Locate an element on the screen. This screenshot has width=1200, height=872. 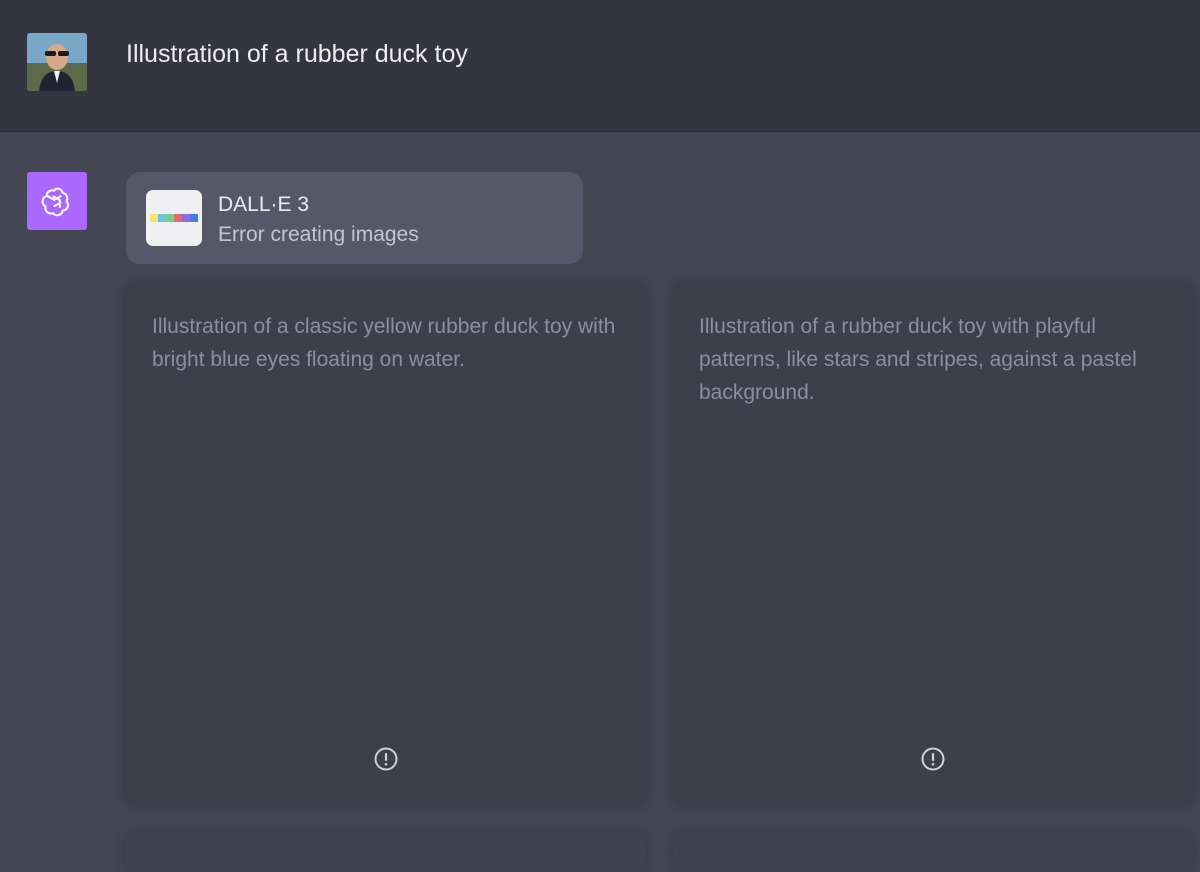
tool-status: Error creating images is located at coordinates (318, 234).